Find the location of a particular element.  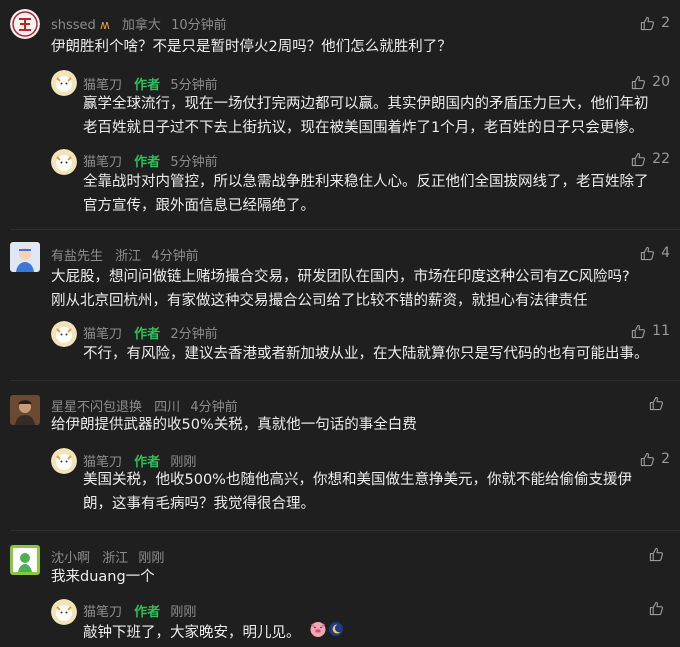

reply-meta: 猫笔刀 作者 刚刚 is located at coordinates (139, 610).